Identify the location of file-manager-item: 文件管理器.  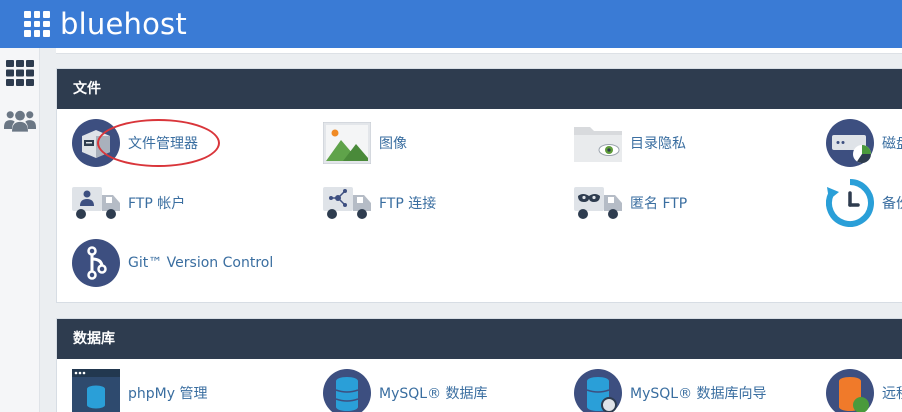
(134, 143).